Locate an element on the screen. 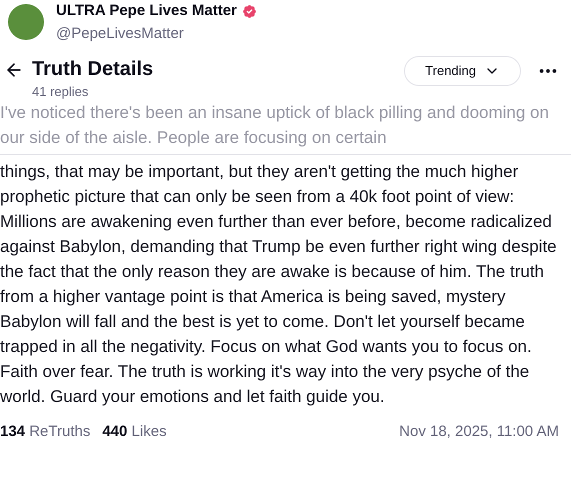 This screenshot has height=500, width=571. page-title: Truth Details is located at coordinates (93, 69).